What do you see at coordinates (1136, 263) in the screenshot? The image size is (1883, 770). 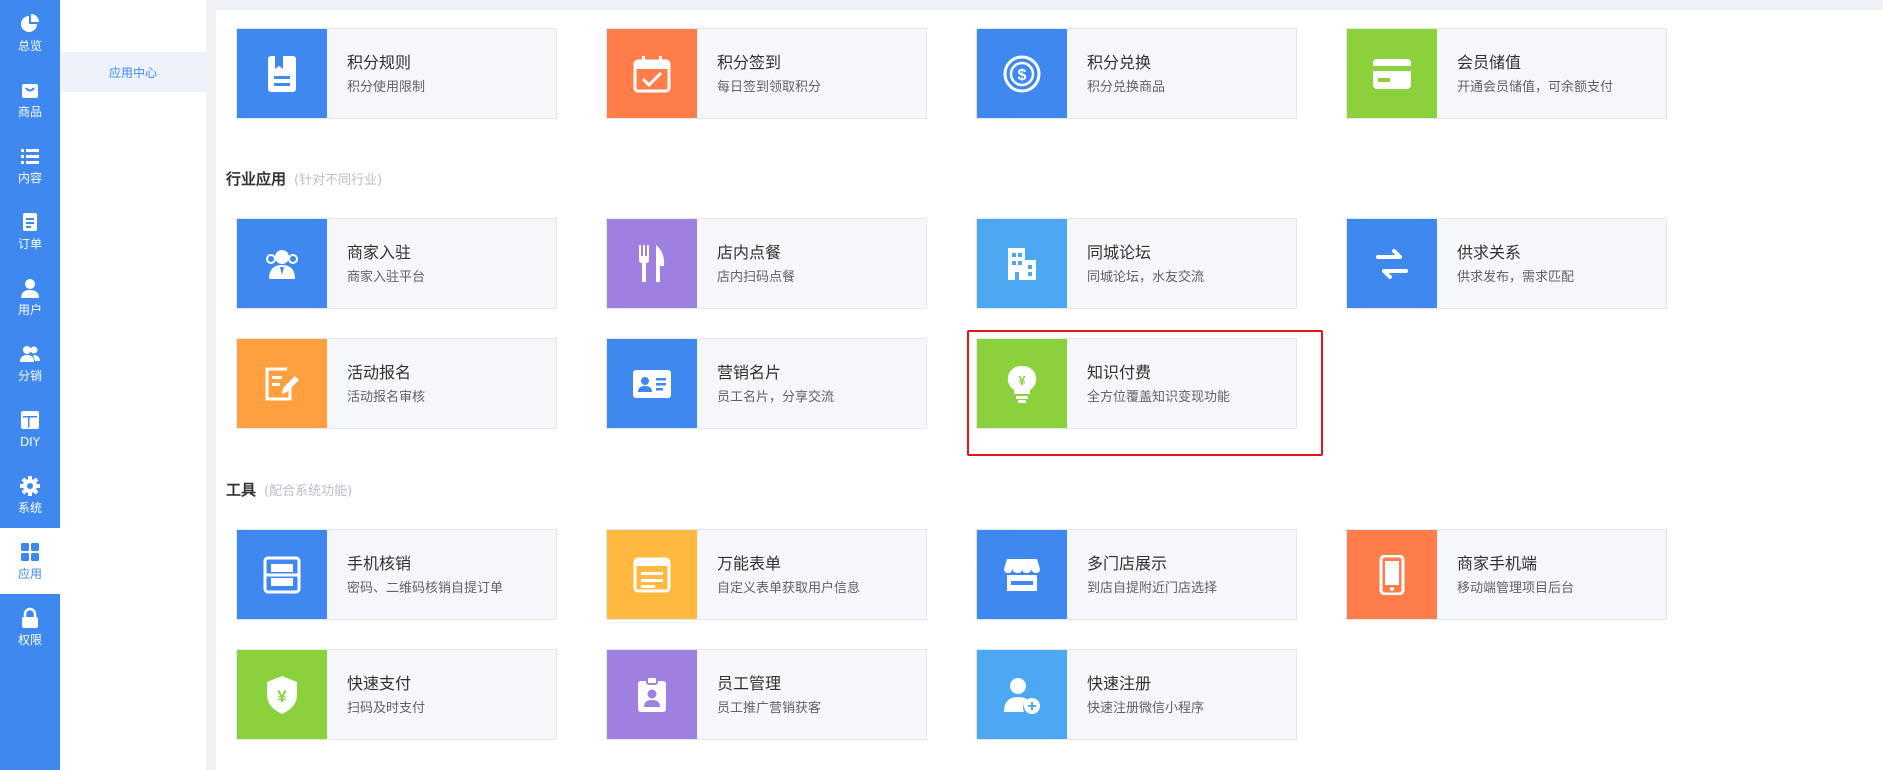 I see `app-card-city-forum: 同城论坛 同城论坛，水友交流` at bounding box center [1136, 263].